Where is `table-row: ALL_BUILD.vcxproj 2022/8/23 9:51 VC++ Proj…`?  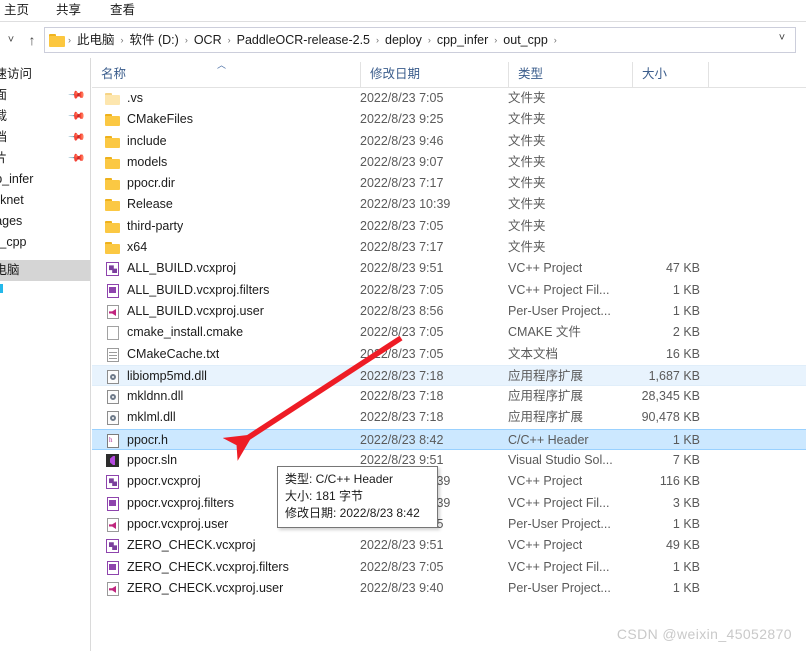
table-row: ALL_BUILD.vcxproj 2022/8/23 9:51 VC++ Proj… is located at coordinates (449, 268).